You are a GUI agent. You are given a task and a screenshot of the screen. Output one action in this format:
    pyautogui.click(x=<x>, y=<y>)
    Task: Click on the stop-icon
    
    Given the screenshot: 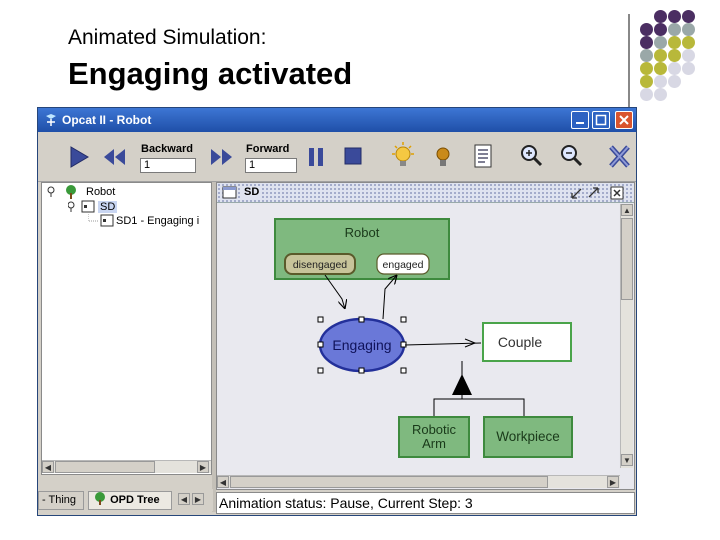 What is the action you would take?
    pyautogui.click(x=353, y=156)
    